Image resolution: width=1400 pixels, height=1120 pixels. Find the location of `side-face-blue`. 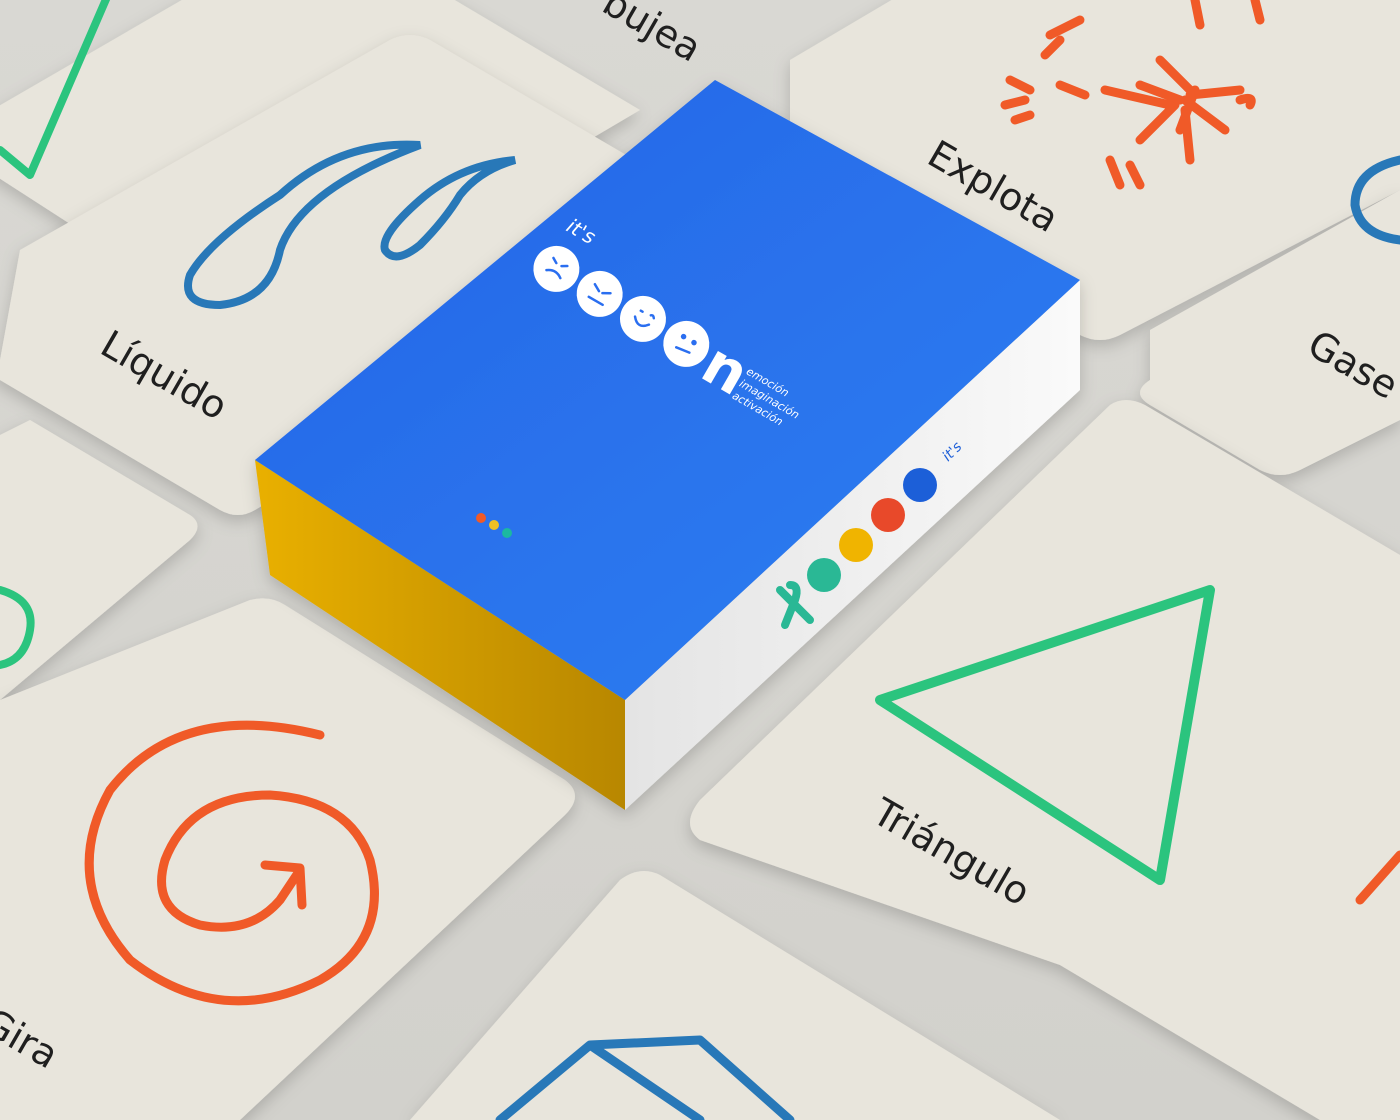

side-face-blue is located at coordinates (920, 485).